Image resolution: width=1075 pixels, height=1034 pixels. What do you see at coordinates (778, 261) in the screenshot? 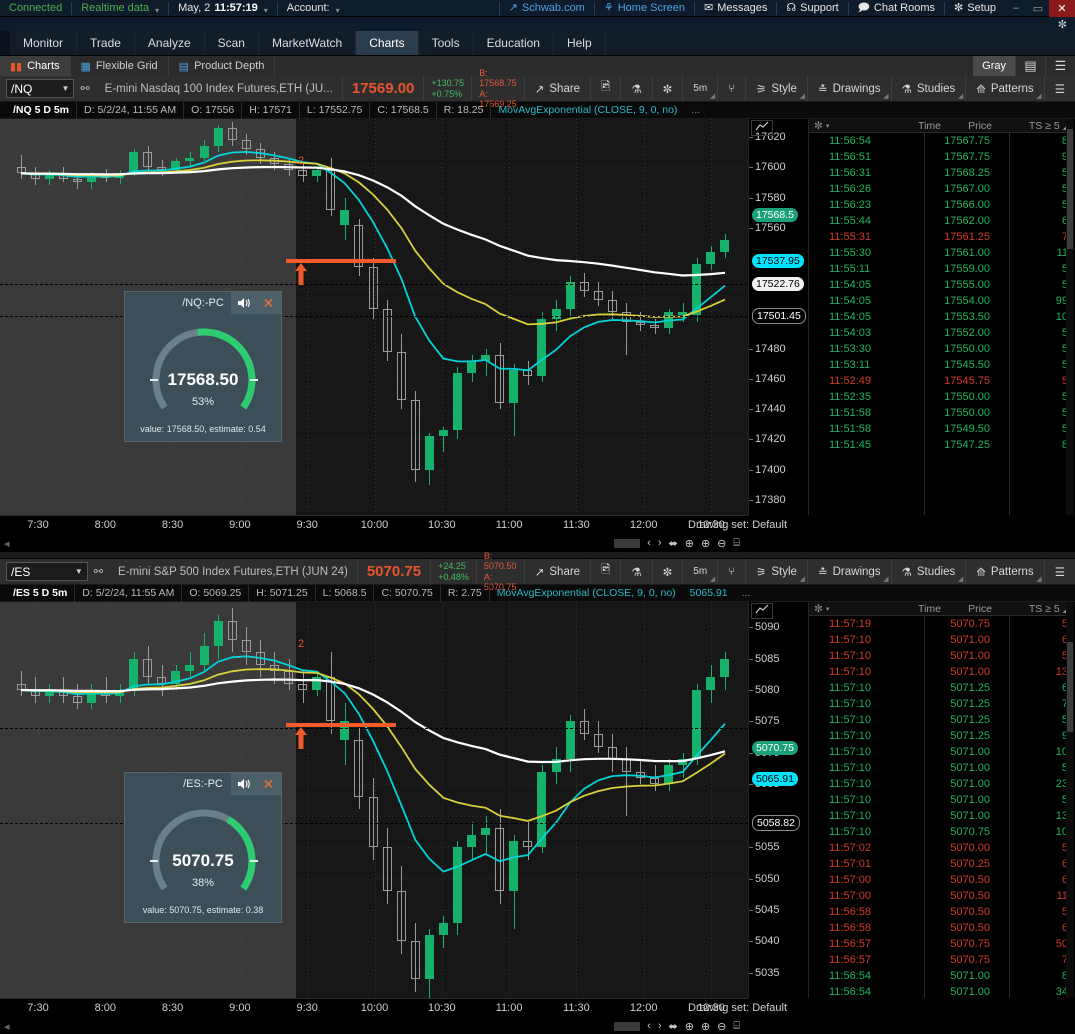
I see `price-badge-cyan: 17537.95` at bounding box center [778, 261].